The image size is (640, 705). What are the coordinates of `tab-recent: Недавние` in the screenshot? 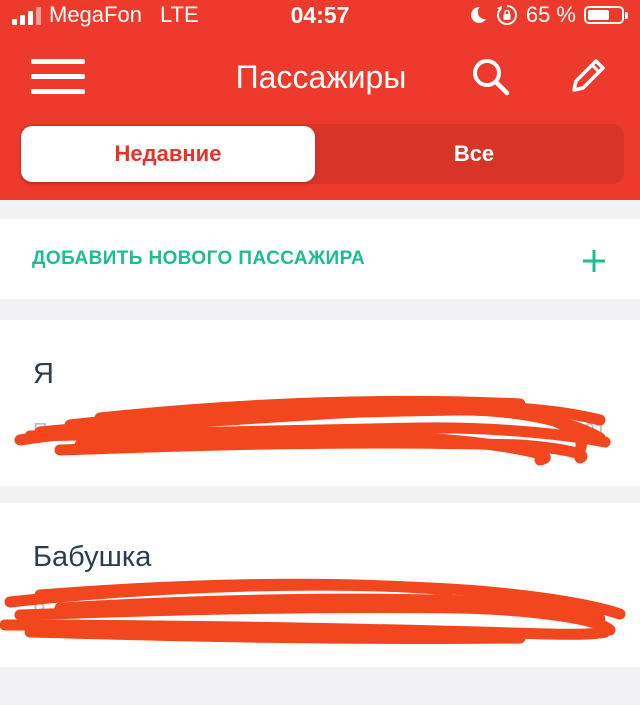 It's located at (168, 154).